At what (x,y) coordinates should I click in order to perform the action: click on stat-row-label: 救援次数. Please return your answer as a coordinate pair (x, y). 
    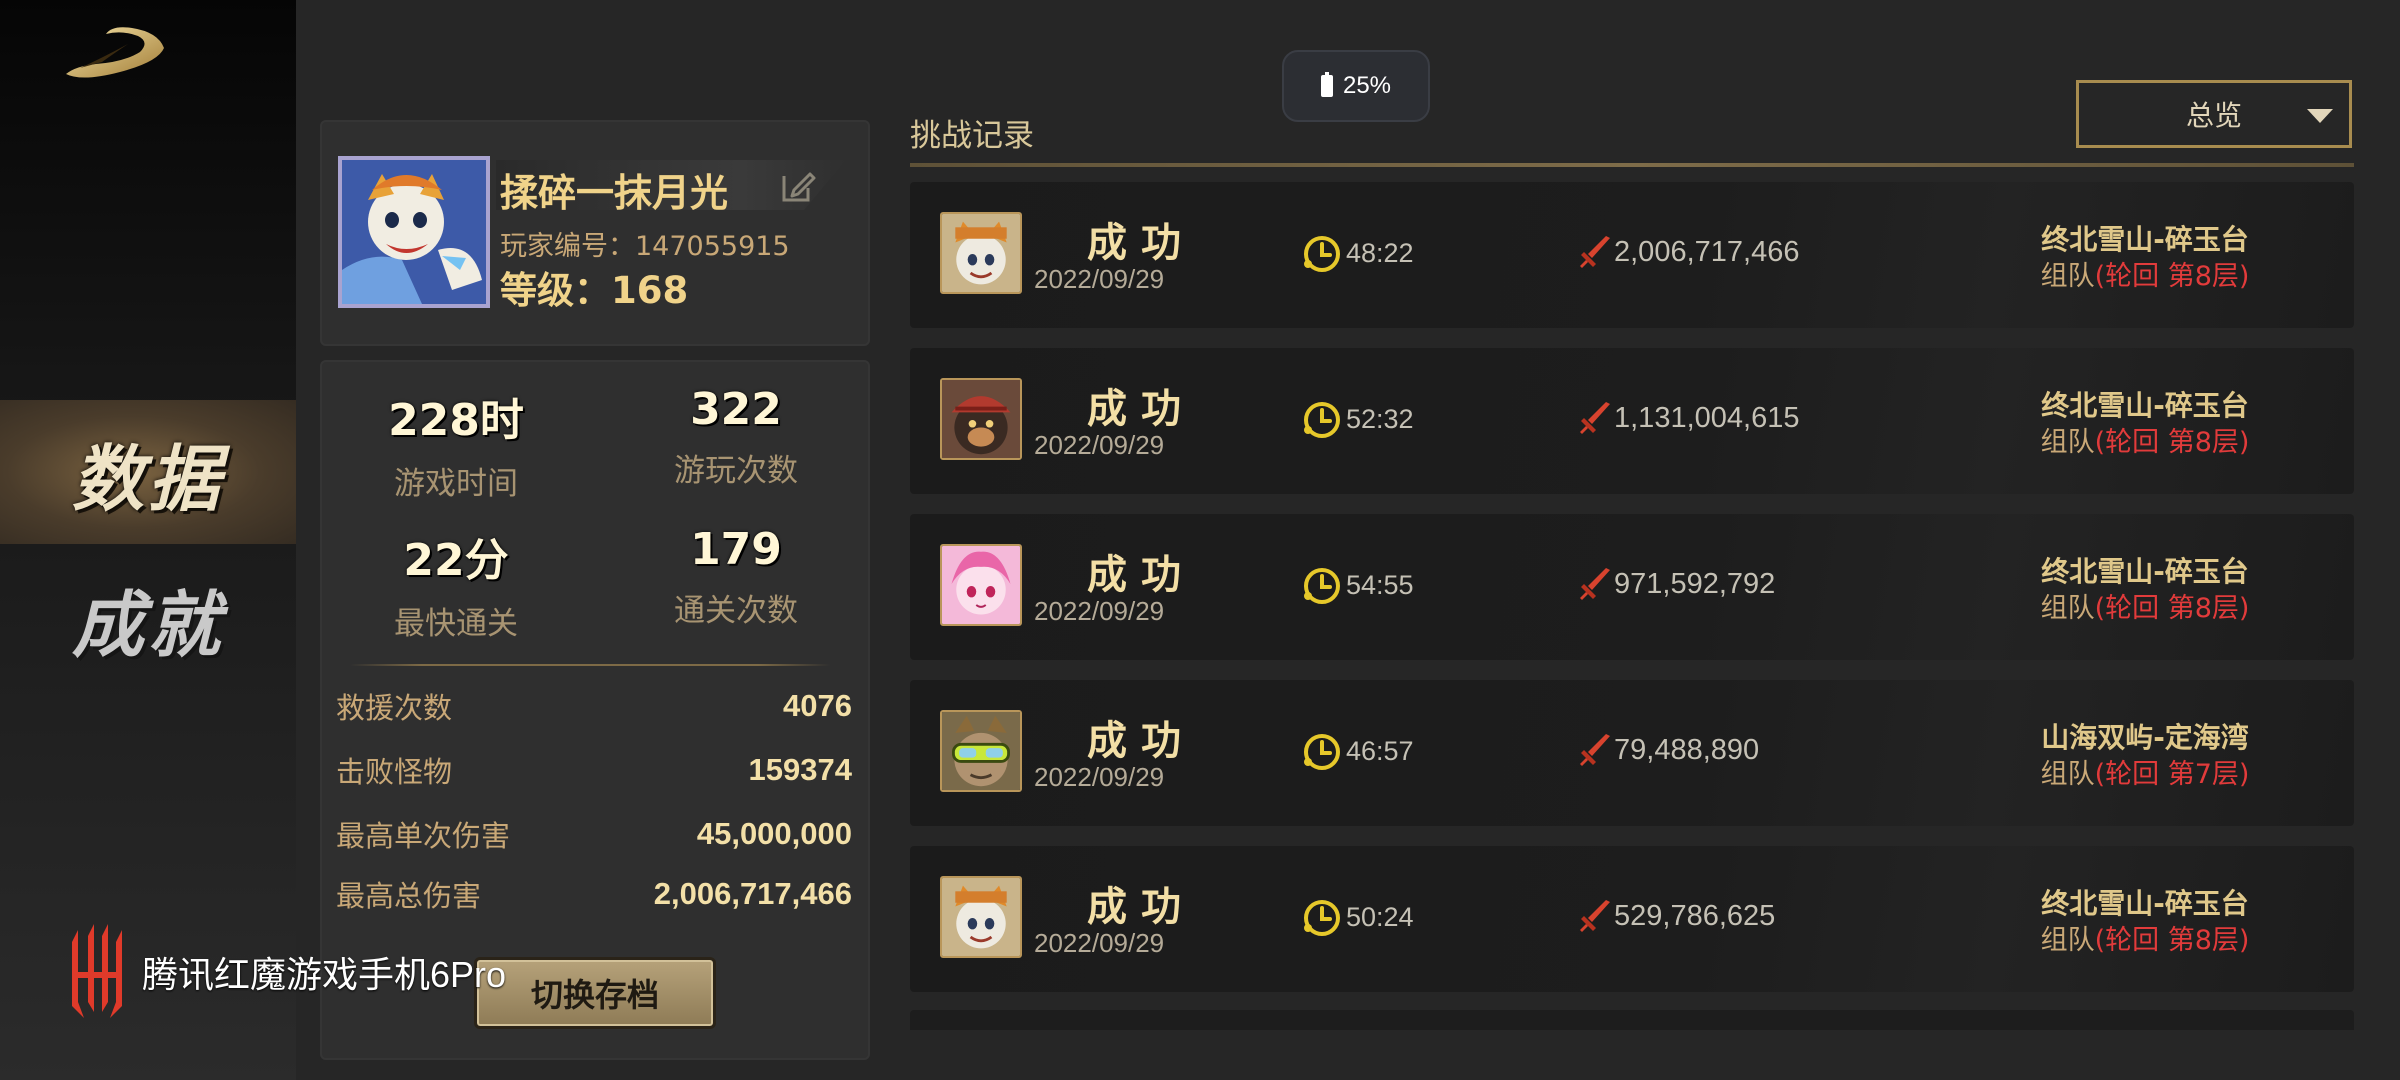
    Looking at the image, I should click on (394, 708).